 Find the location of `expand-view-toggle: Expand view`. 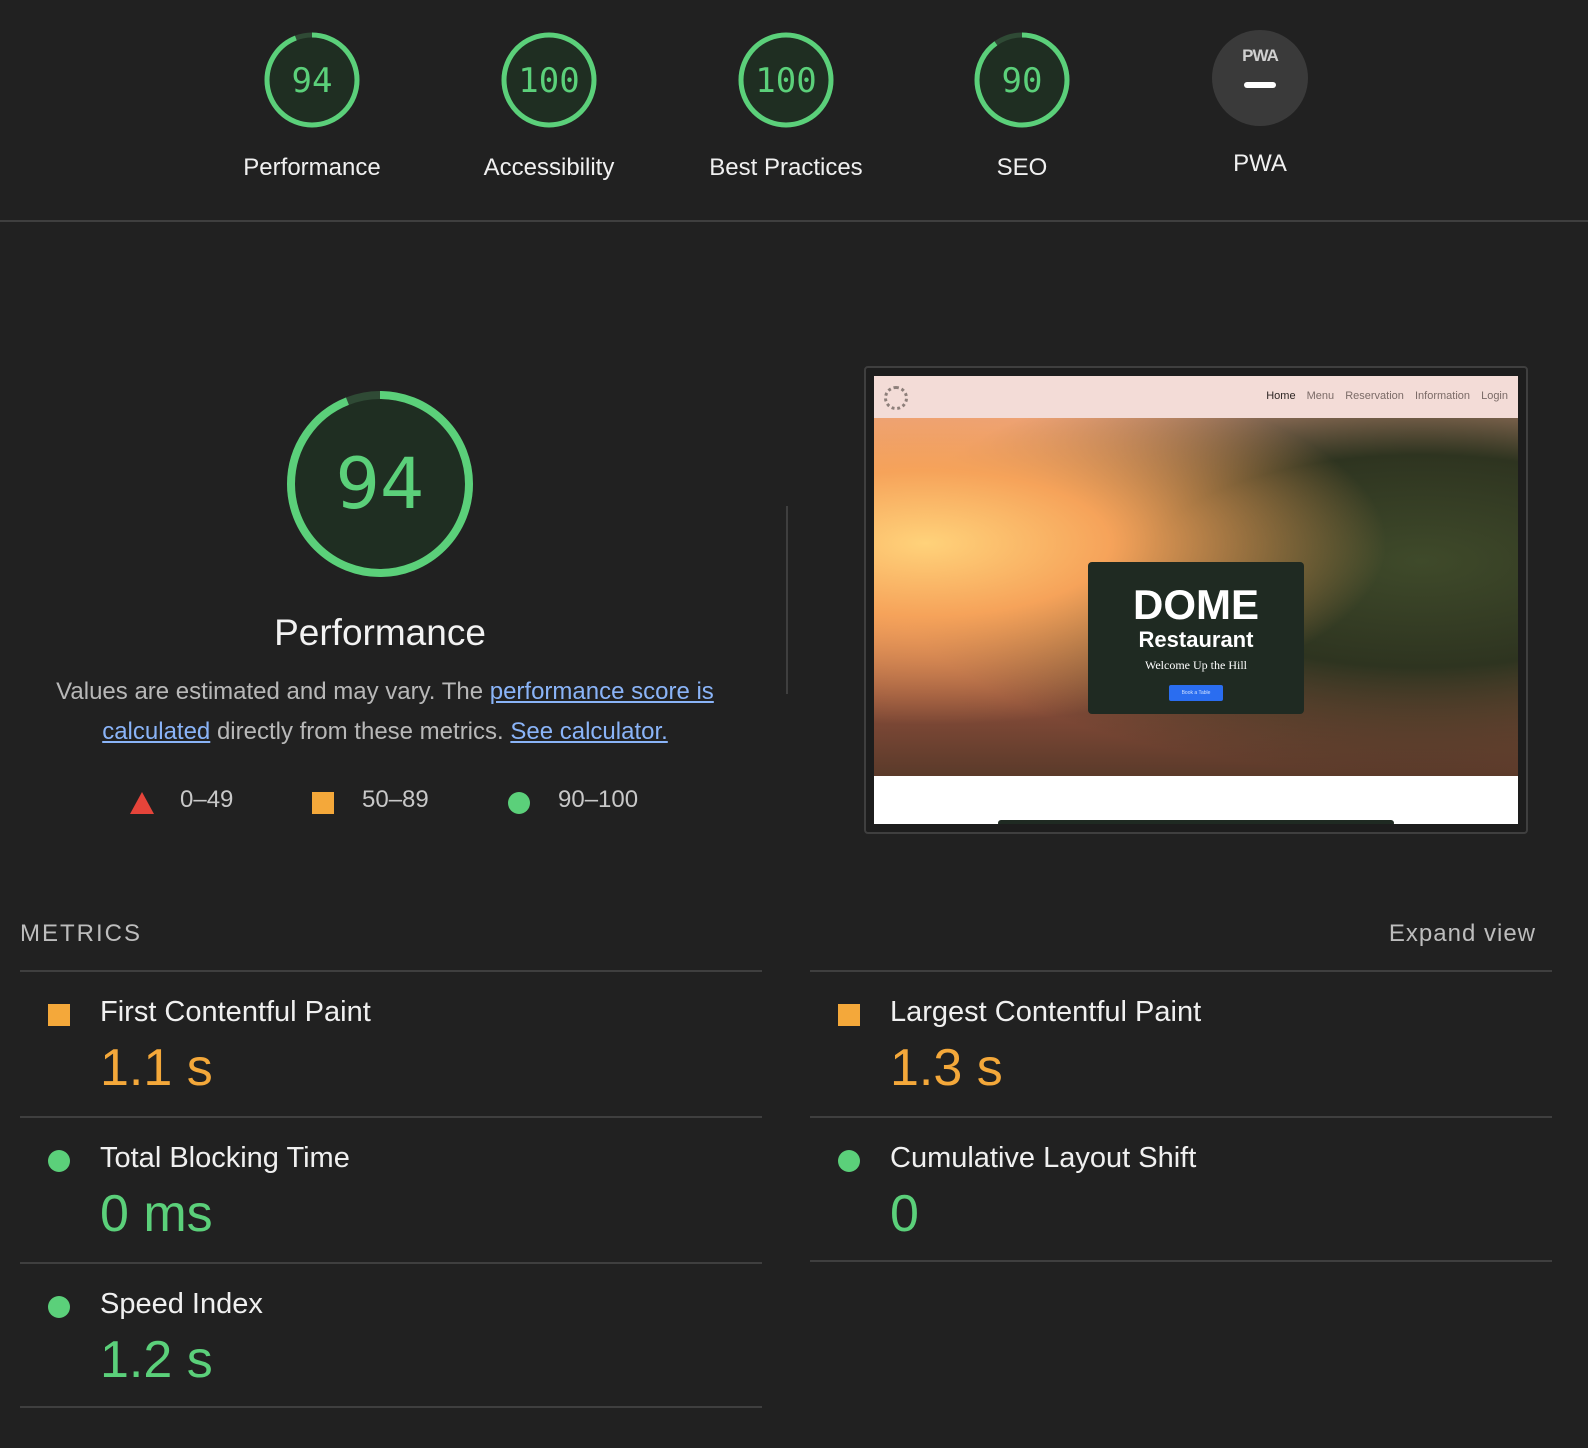

expand-view-toggle: Expand view is located at coordinates (1462, 934).